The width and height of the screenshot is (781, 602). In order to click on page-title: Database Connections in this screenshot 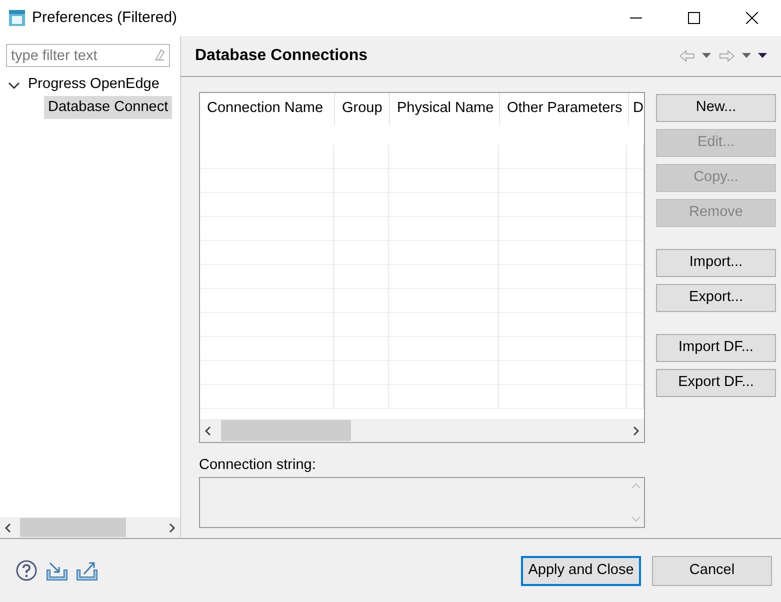, I will do `click(281, 56)`.